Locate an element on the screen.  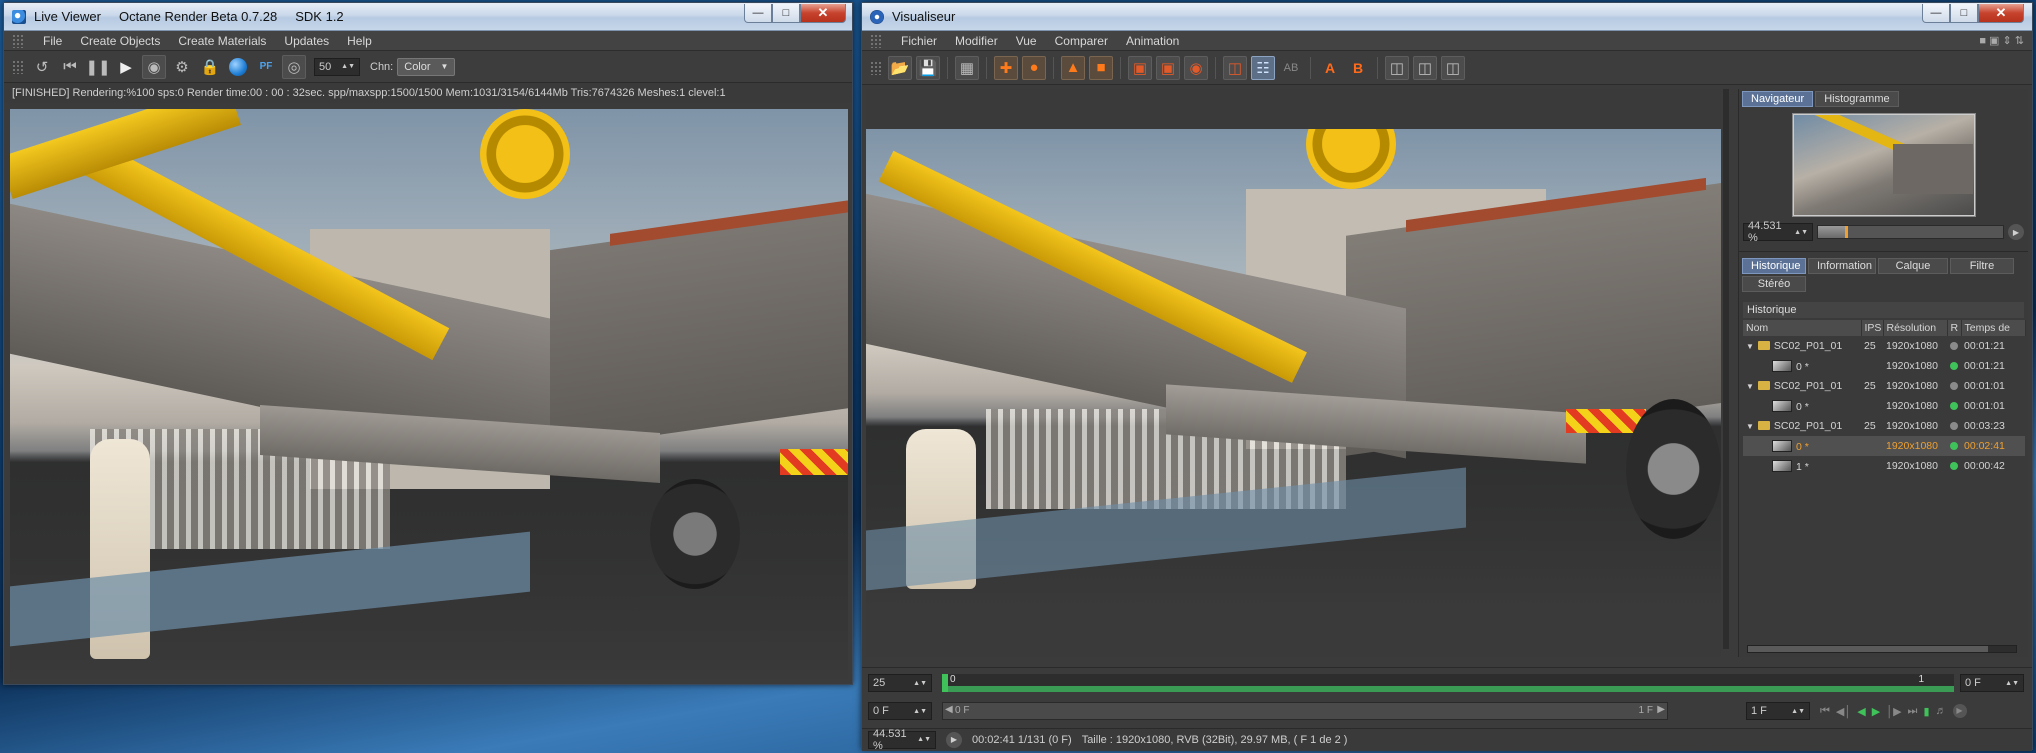
reset-camera-icon: ↺ is located at coordinates (42, 67).